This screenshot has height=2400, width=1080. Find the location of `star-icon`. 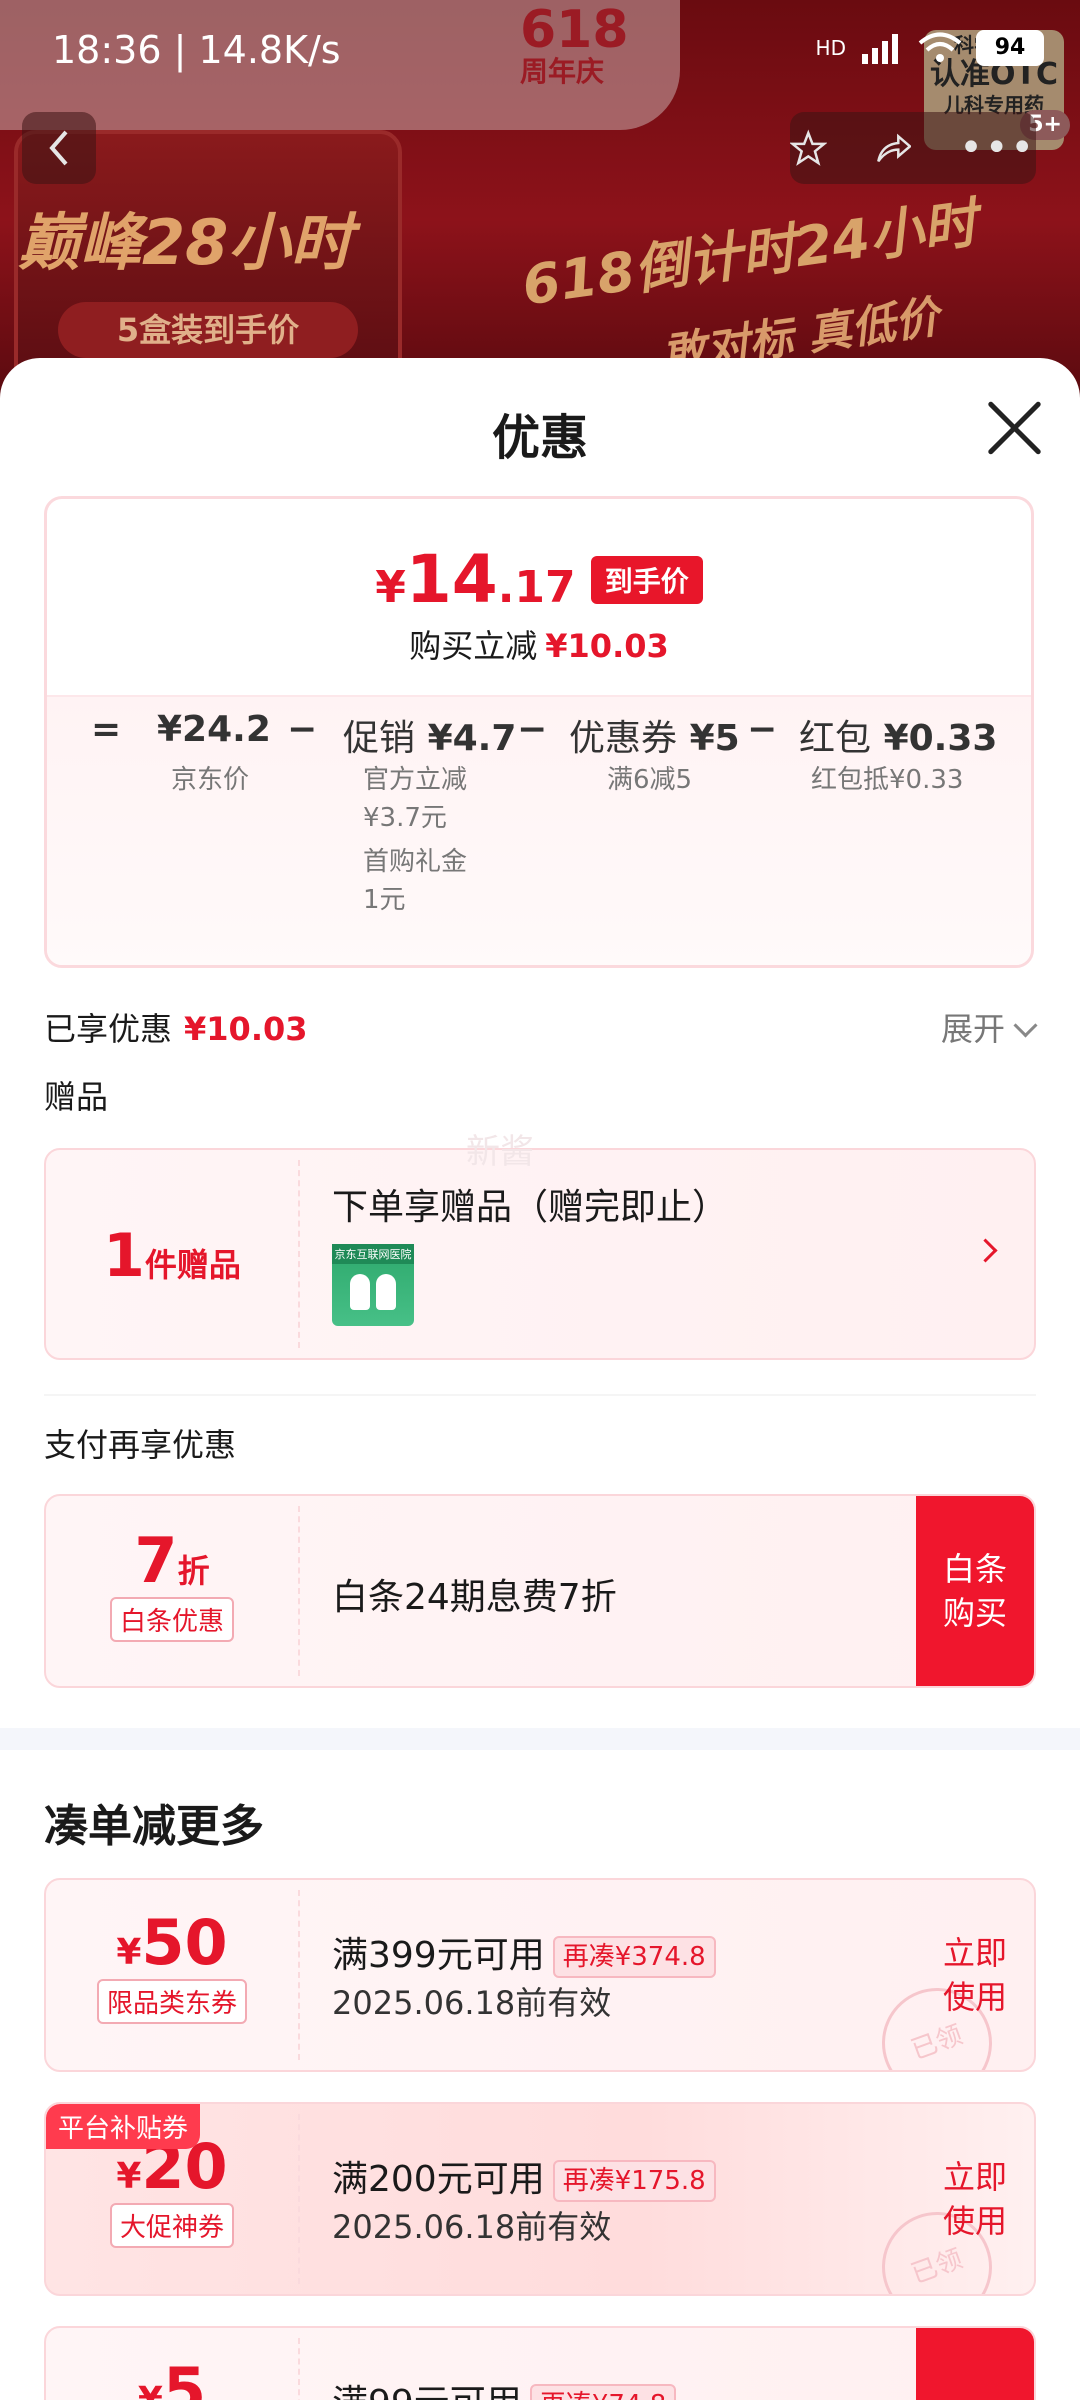

star-icon is located at coordinates (808, 148).